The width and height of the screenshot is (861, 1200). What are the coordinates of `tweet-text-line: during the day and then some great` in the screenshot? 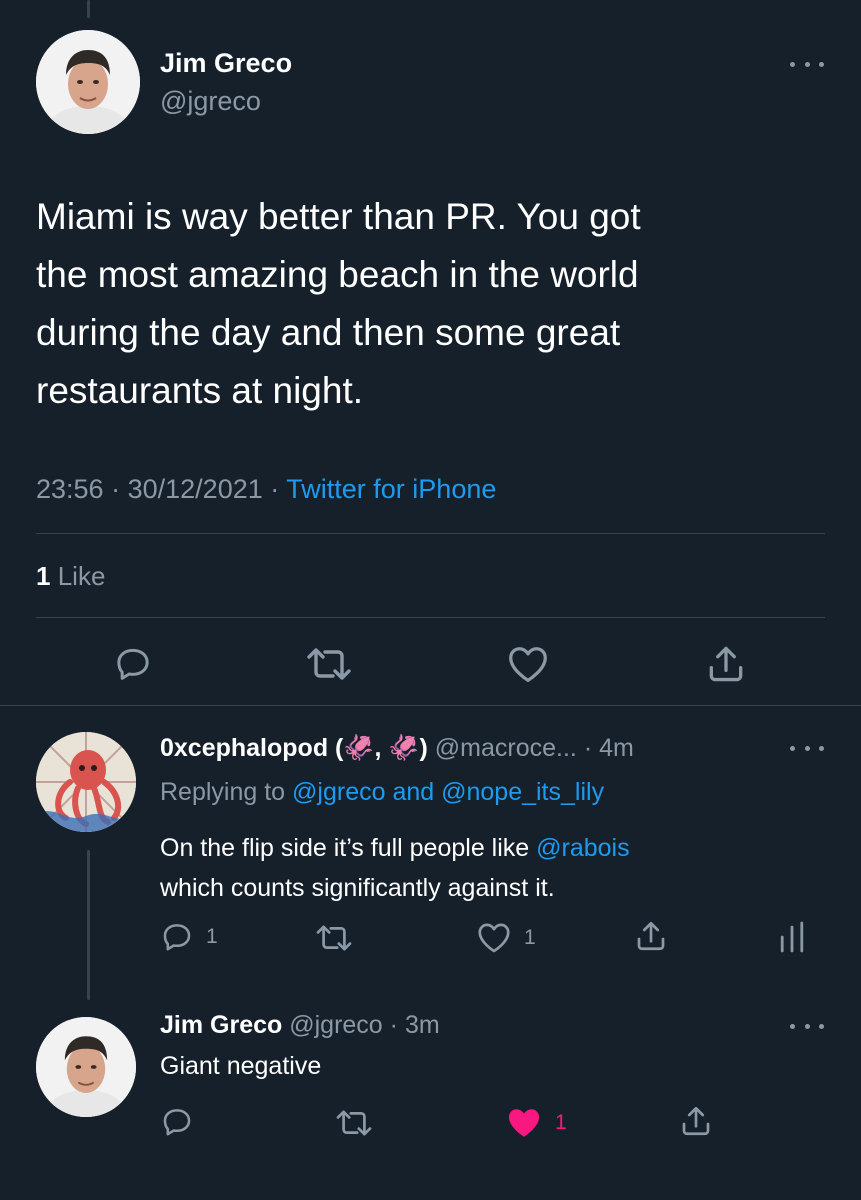 It's located at (328, 332).